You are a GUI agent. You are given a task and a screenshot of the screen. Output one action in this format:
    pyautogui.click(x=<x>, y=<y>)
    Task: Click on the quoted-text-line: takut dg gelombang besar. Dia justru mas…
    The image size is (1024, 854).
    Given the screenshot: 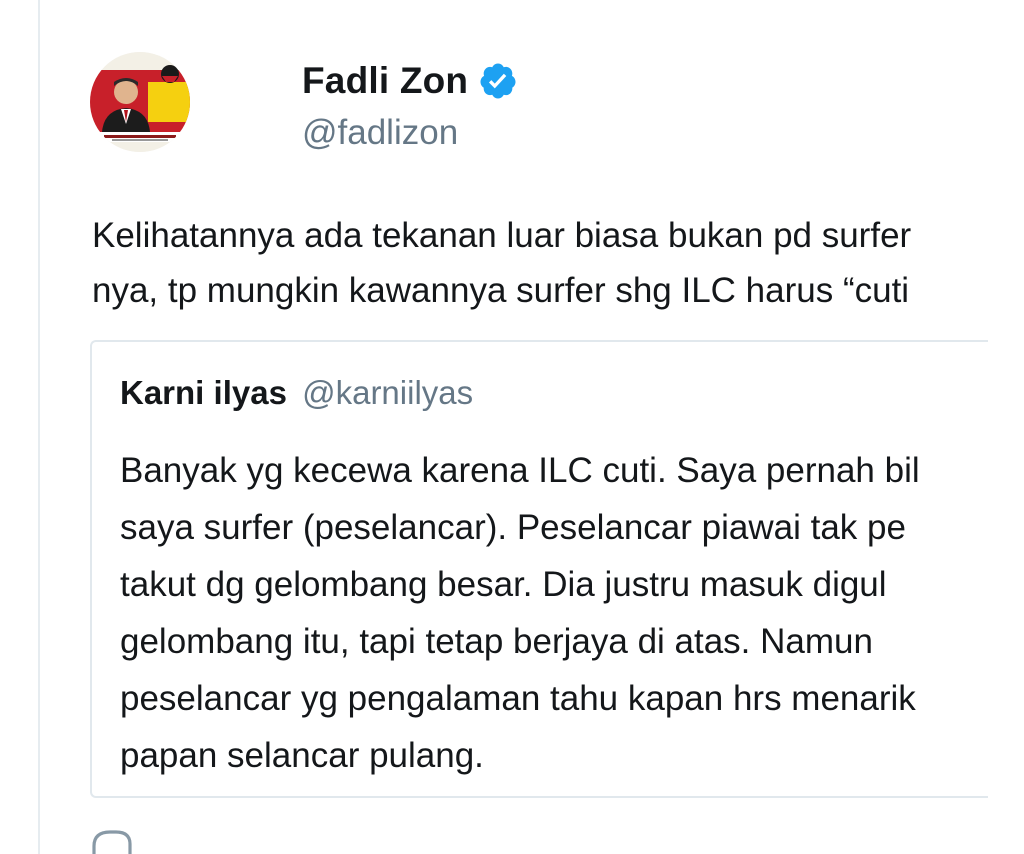 What is the action you would take?
    pyautogui.click(x=503, y=584)
    